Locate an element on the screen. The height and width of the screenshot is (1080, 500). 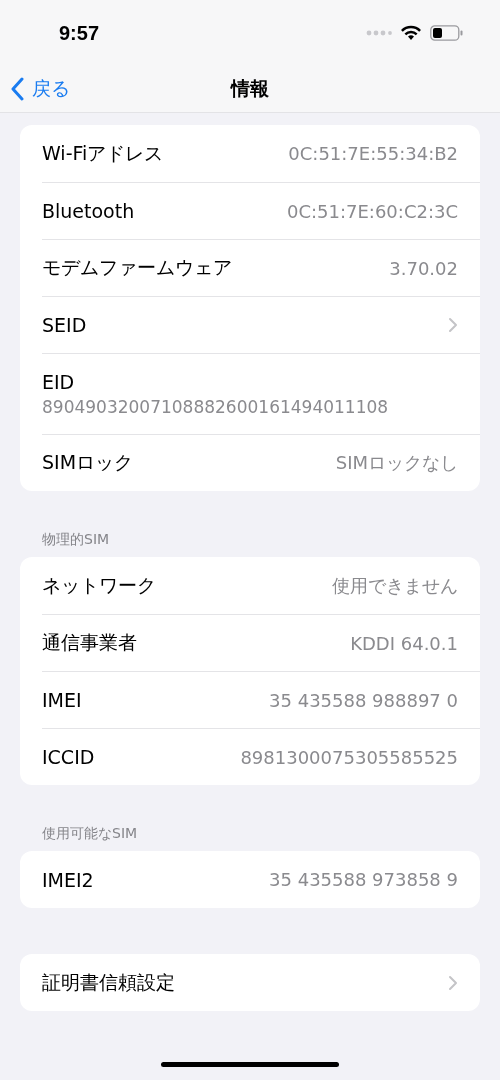
row-label: モデムファームウェア is located at coordinates (137, 267).